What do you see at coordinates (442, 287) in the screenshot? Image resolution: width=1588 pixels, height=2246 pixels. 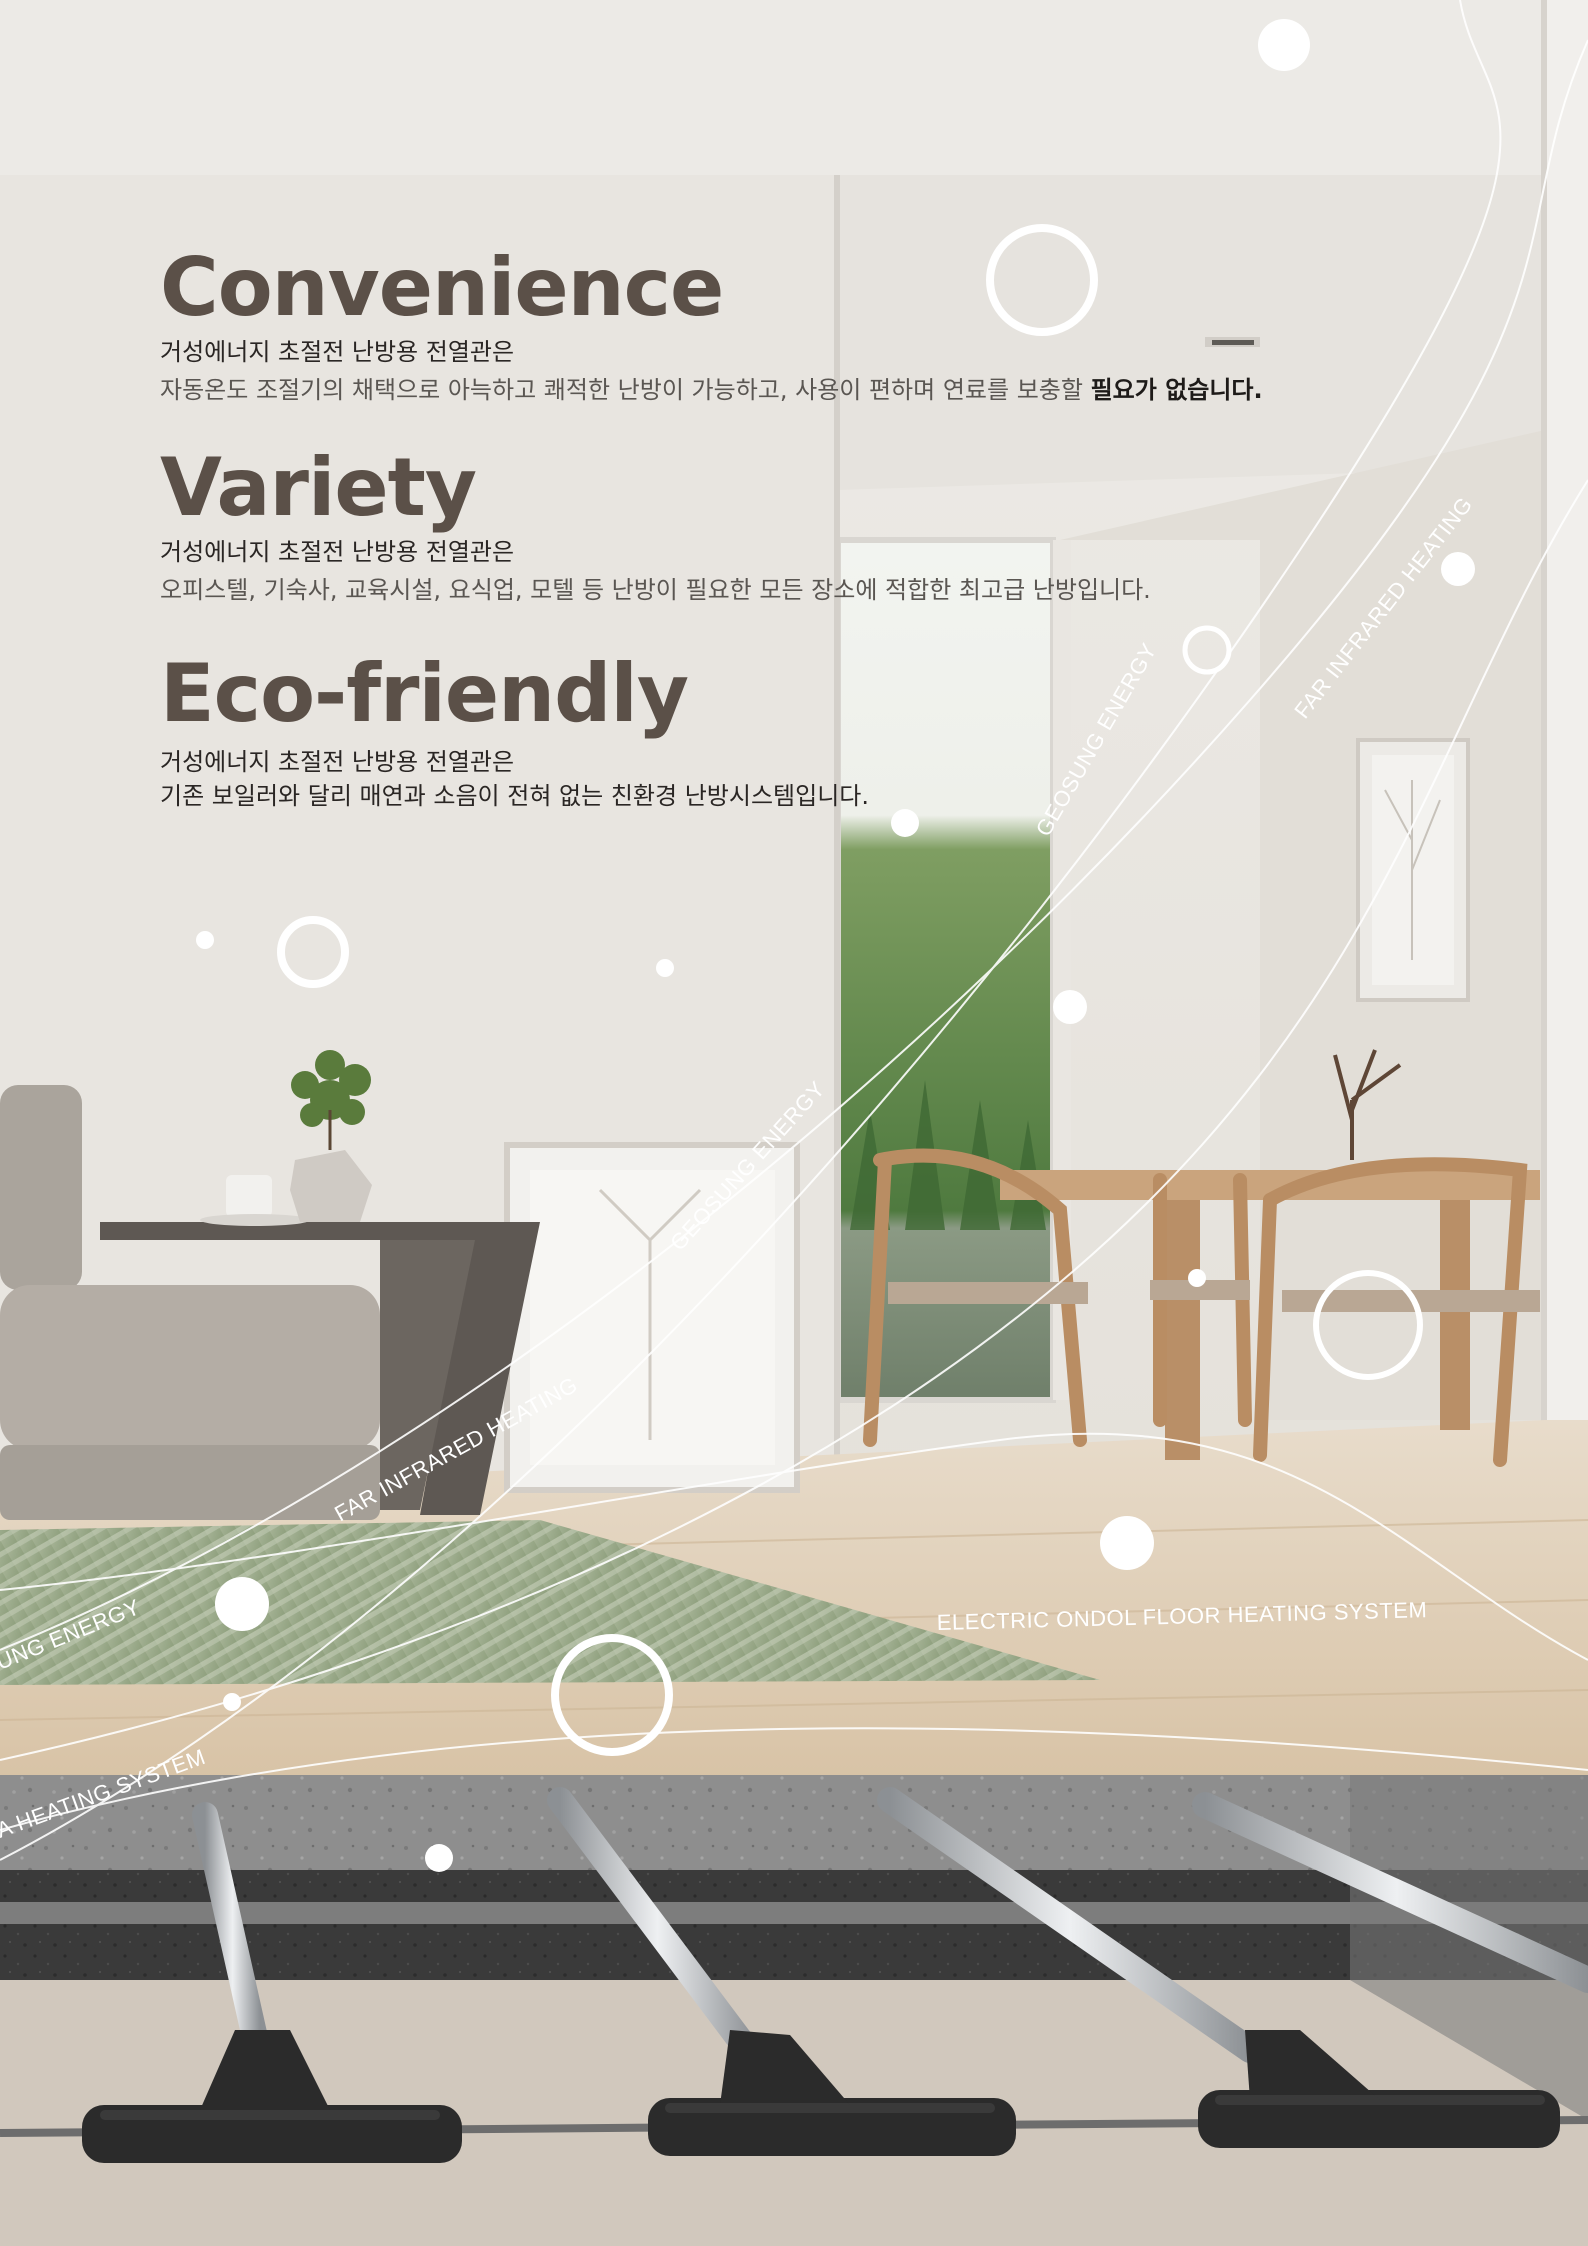 I see `section-title-convenience: Convenience` at bounding box center [442, 287].